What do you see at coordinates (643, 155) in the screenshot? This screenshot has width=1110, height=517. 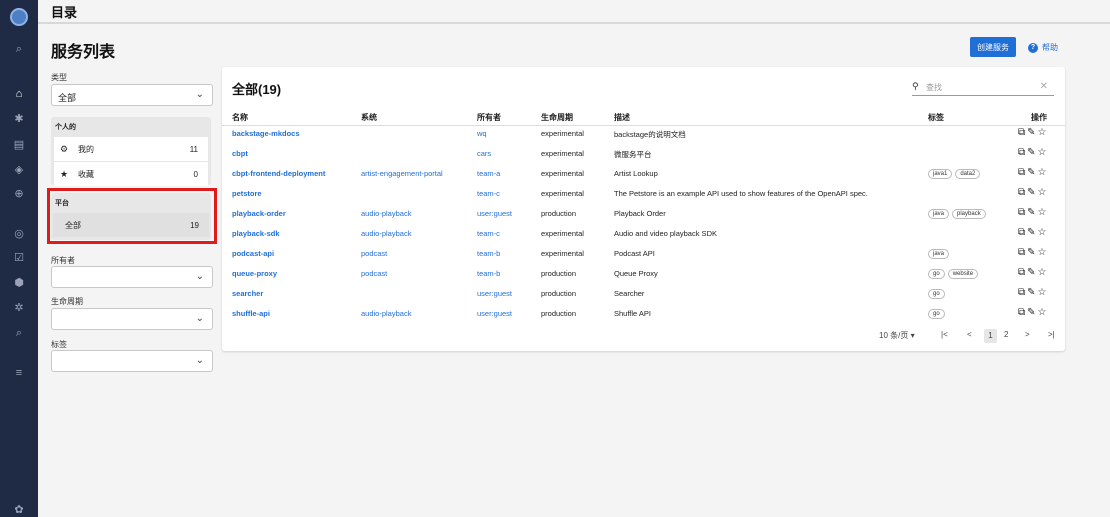 I see `table-row: cbpt cars experimental 微服务平台 ⧉✎☆` at bounding box center [643, 155].